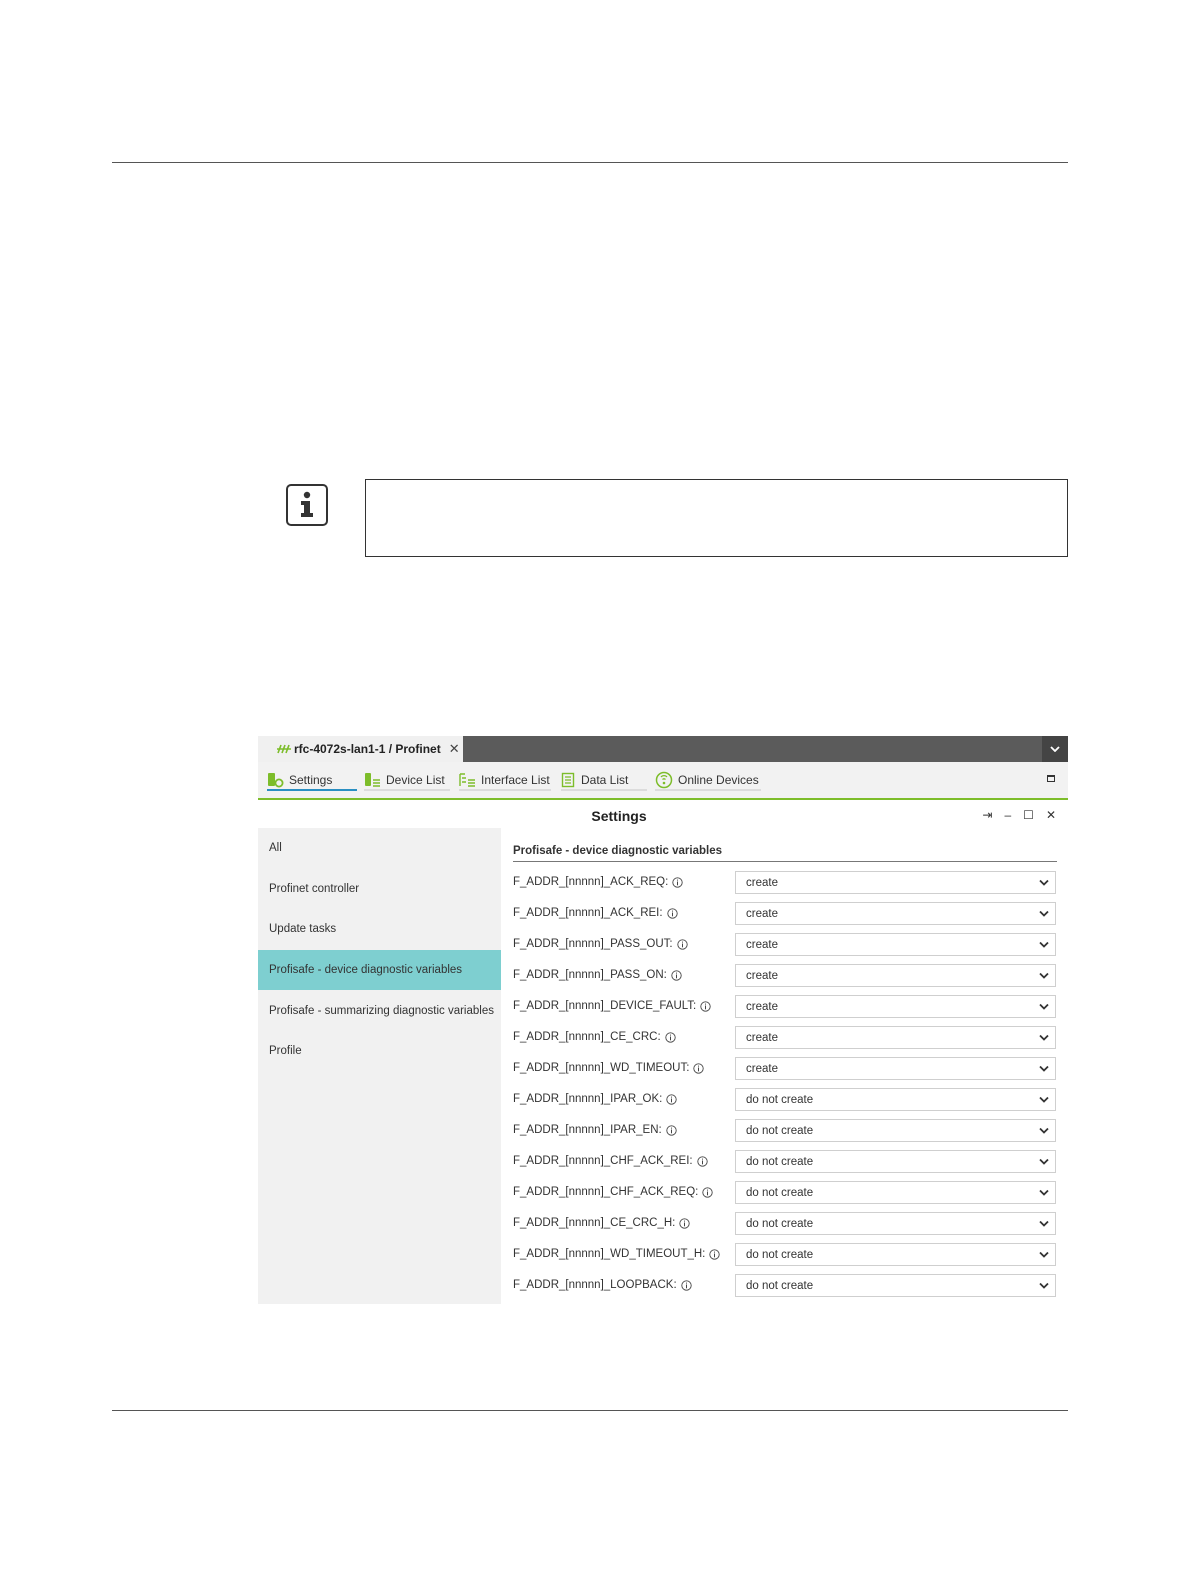 This screenshot has height=1582, width=1190. I want to click on setting-row: F_ADDR_[nnnnn]_WD_TIMEOUT: create, so click(785, 1069).